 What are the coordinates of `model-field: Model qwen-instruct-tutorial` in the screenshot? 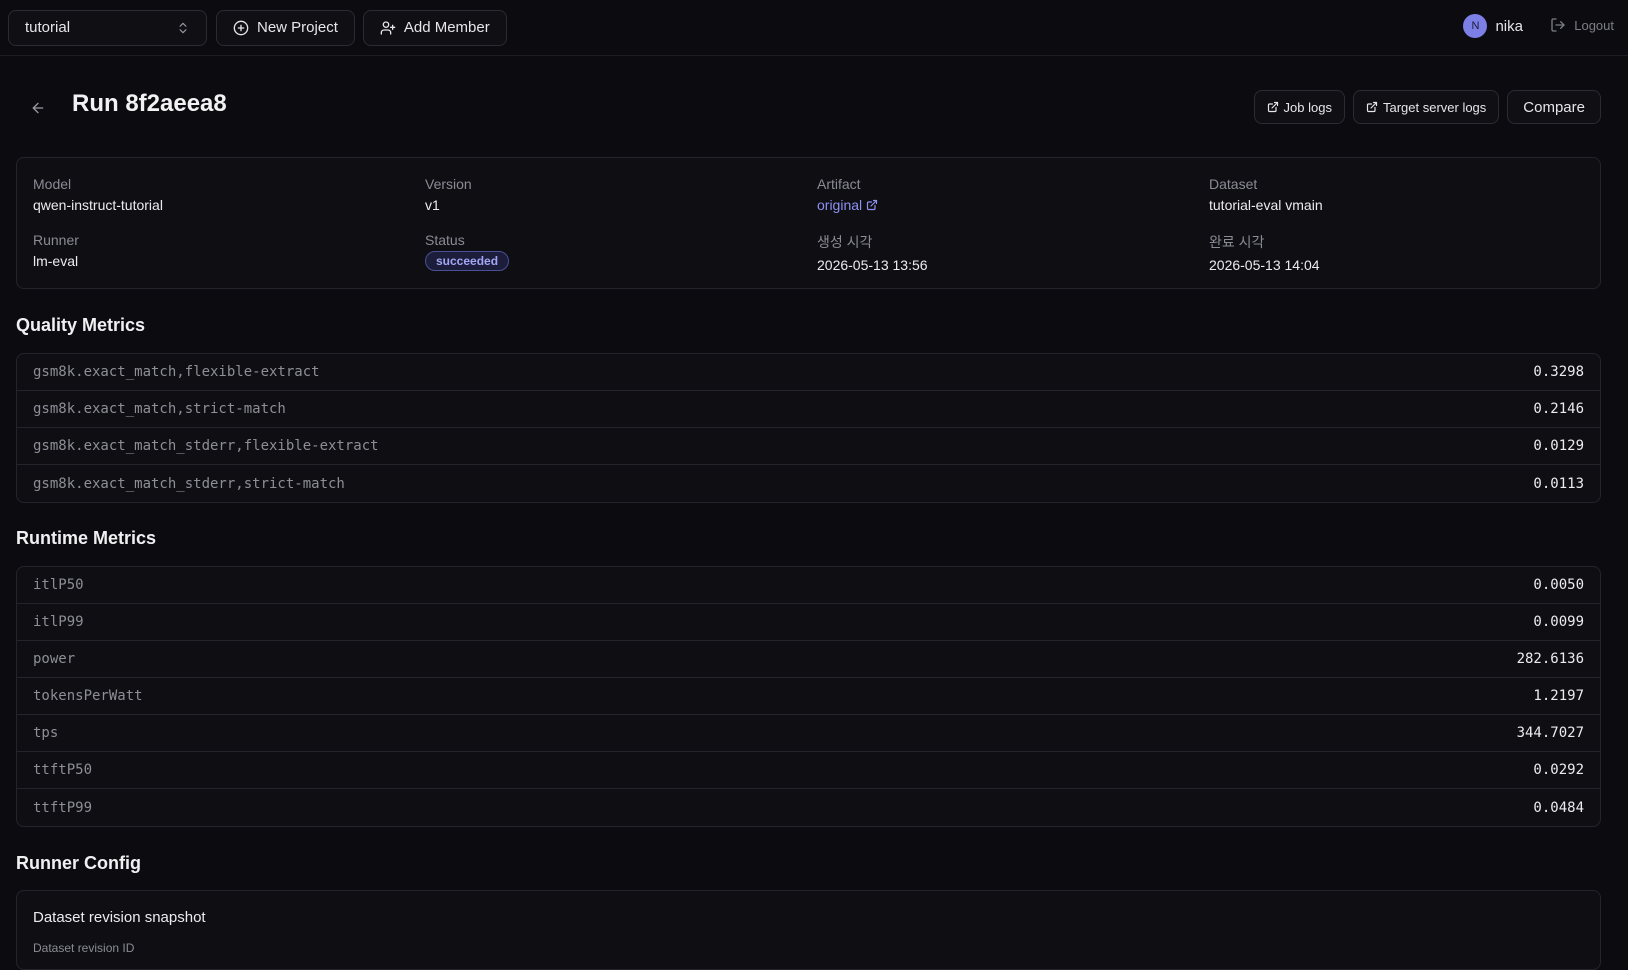 It's located at (223, 194).